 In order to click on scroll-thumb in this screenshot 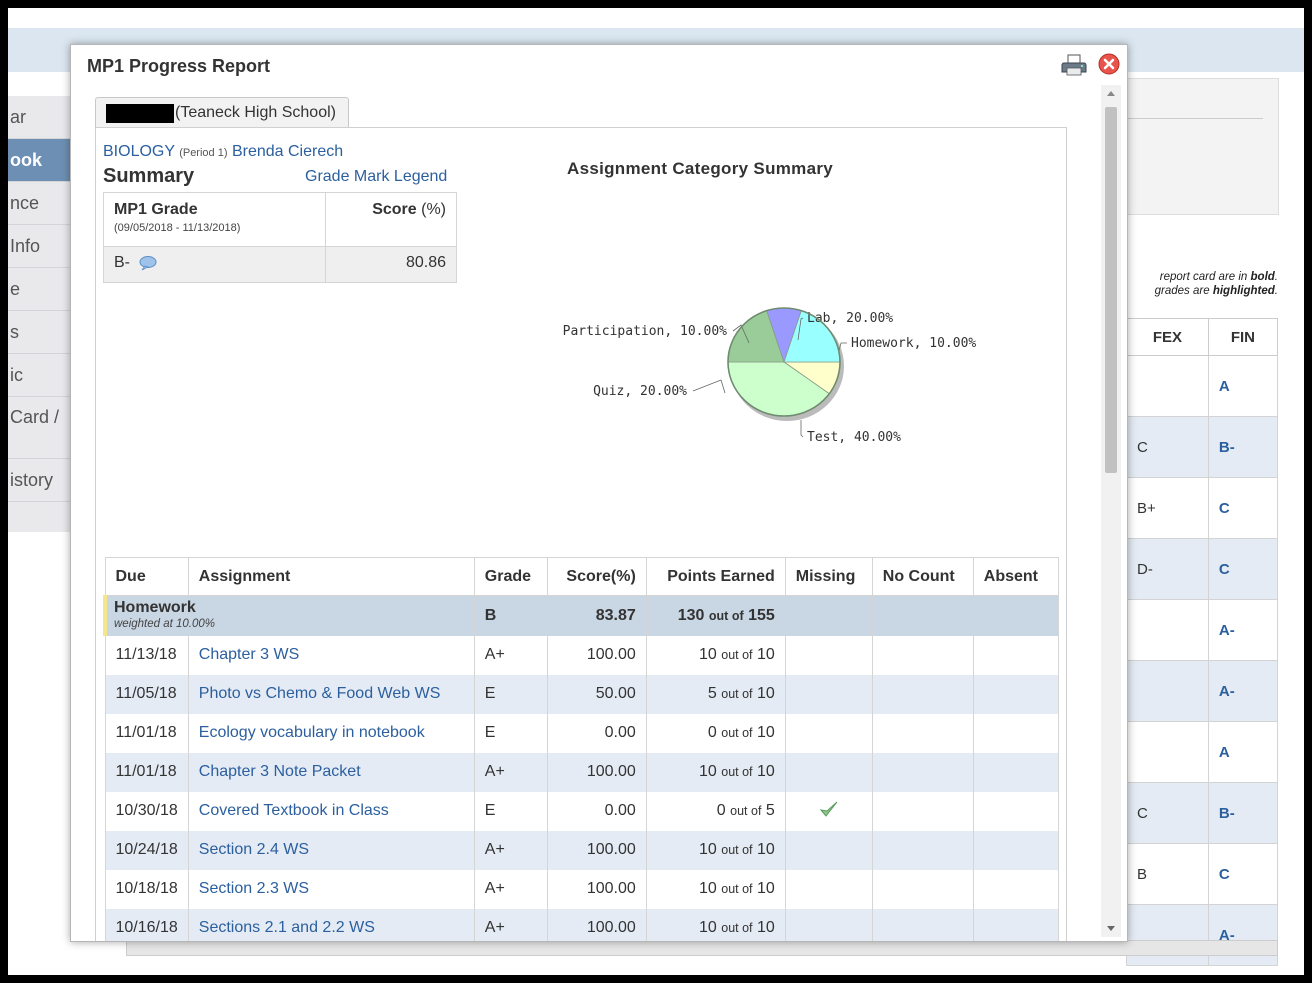, I will do `click(1111, 290)`.